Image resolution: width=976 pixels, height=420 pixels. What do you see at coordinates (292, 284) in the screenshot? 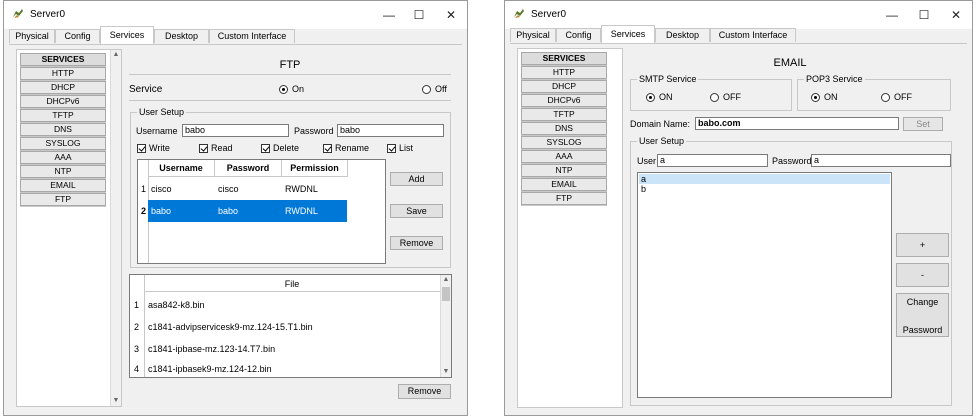
I see `file-column-header: File` at bounding box center [292, 284].